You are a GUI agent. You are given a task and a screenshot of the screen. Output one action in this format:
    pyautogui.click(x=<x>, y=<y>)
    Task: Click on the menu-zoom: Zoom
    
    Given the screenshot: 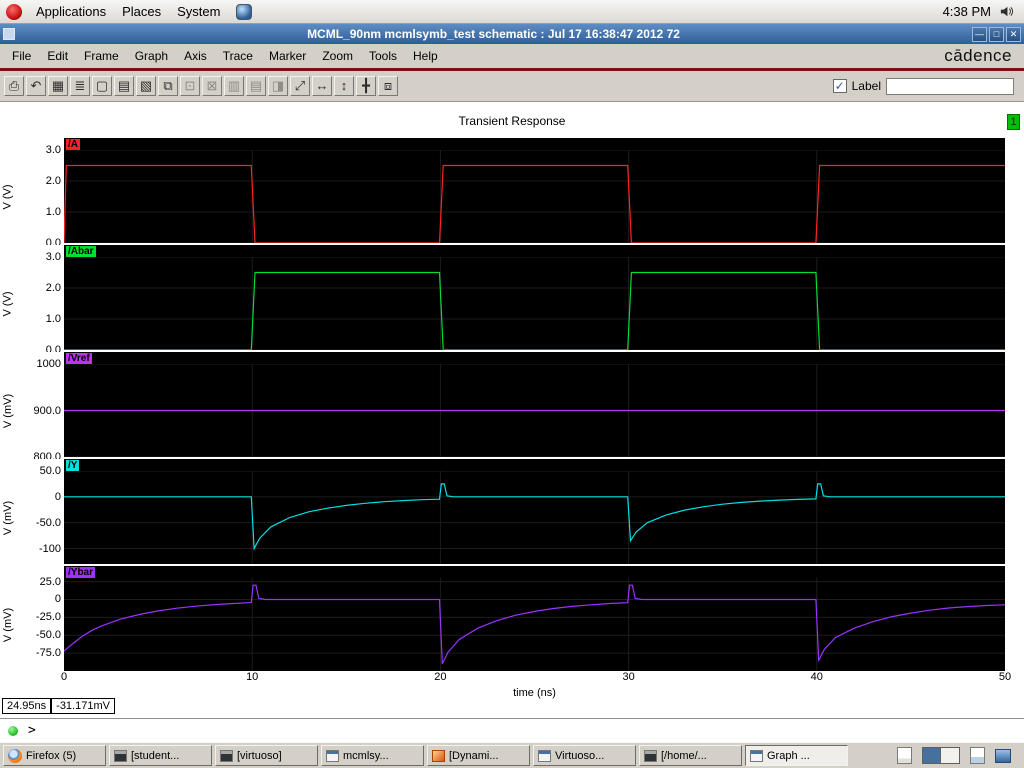 What is the action you would take?
    pyautogui.click(x=337, y=56)
    